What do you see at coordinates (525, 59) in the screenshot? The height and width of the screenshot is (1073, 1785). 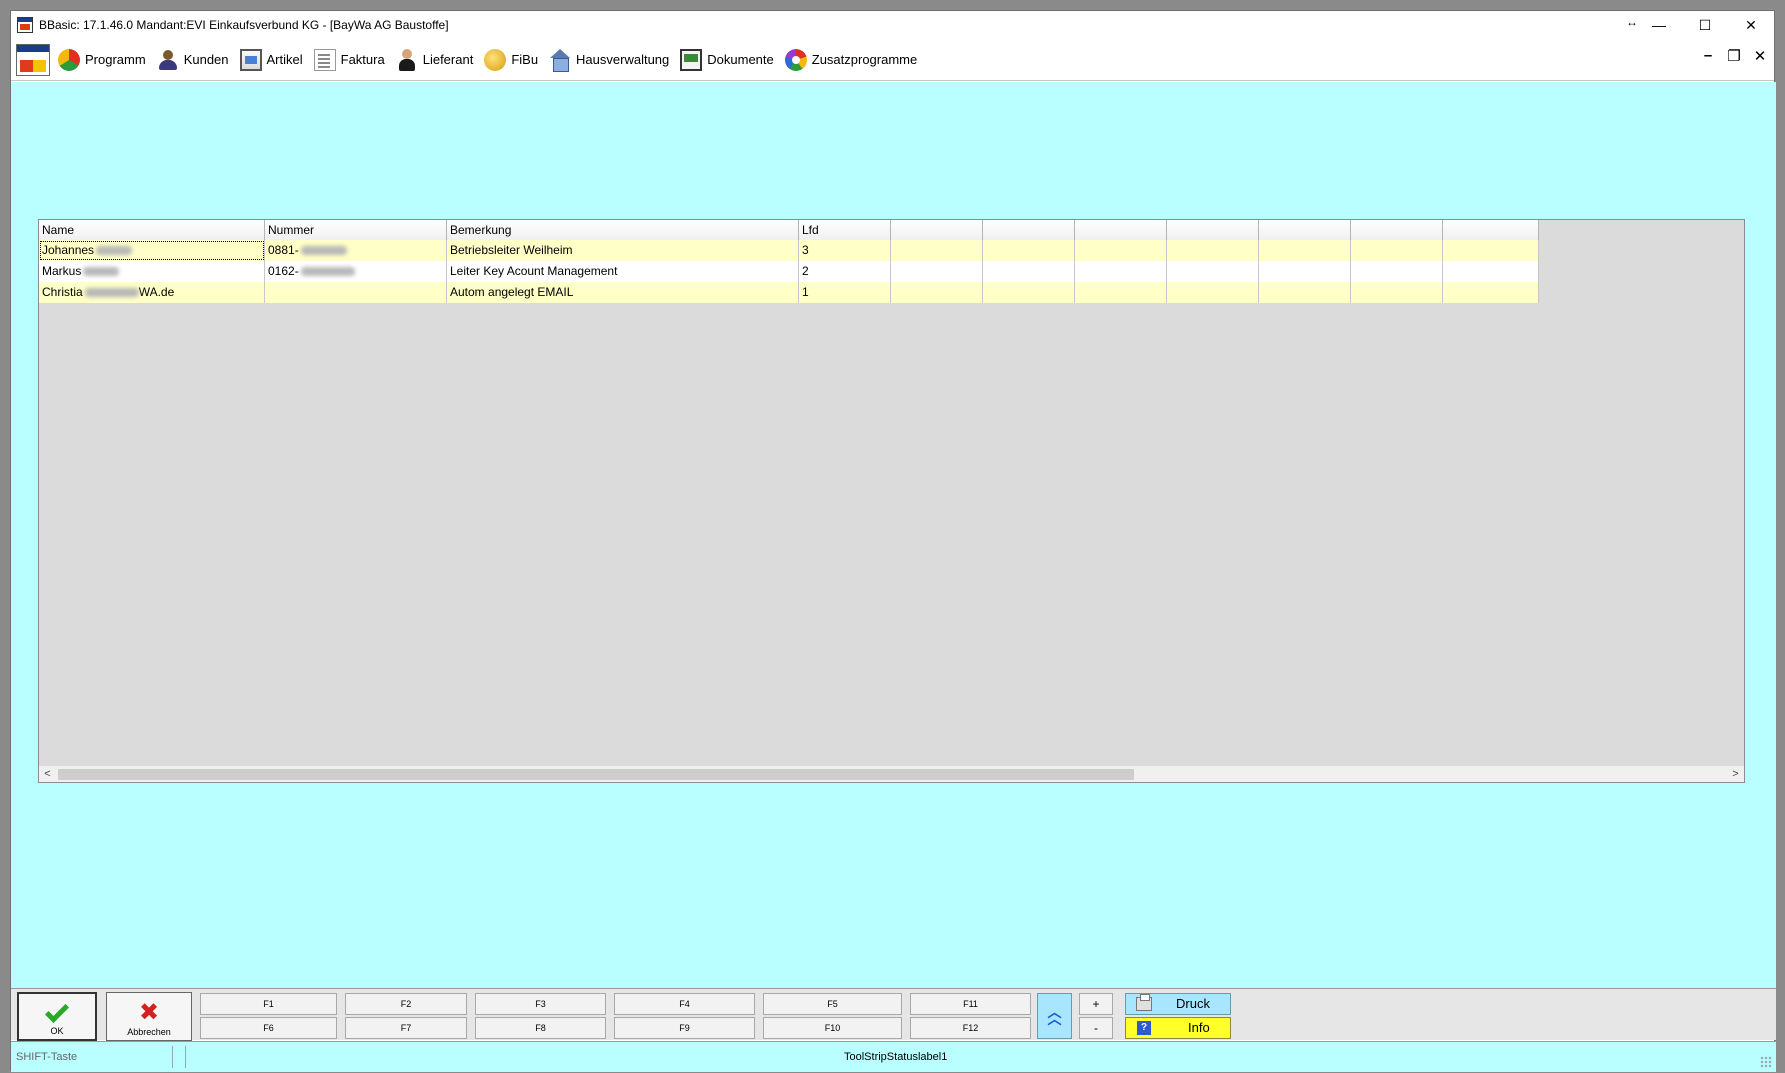 I see `menu-fibu-label: FiBu` at bounding box center [525, 59].